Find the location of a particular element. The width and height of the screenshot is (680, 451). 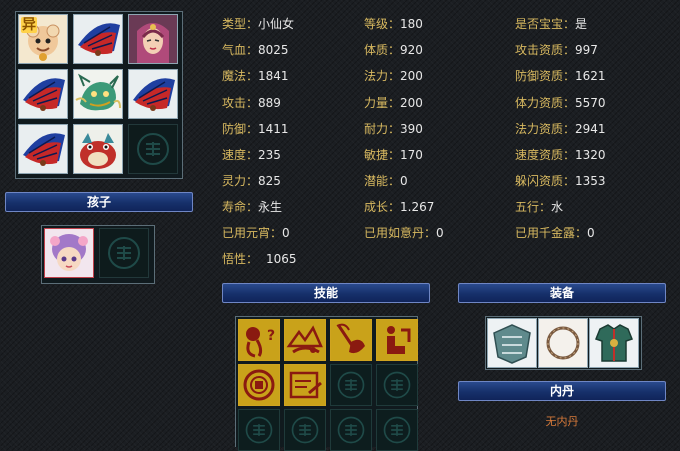

stat-spirit: 灵力：825 is located at coordinates (251, 181).